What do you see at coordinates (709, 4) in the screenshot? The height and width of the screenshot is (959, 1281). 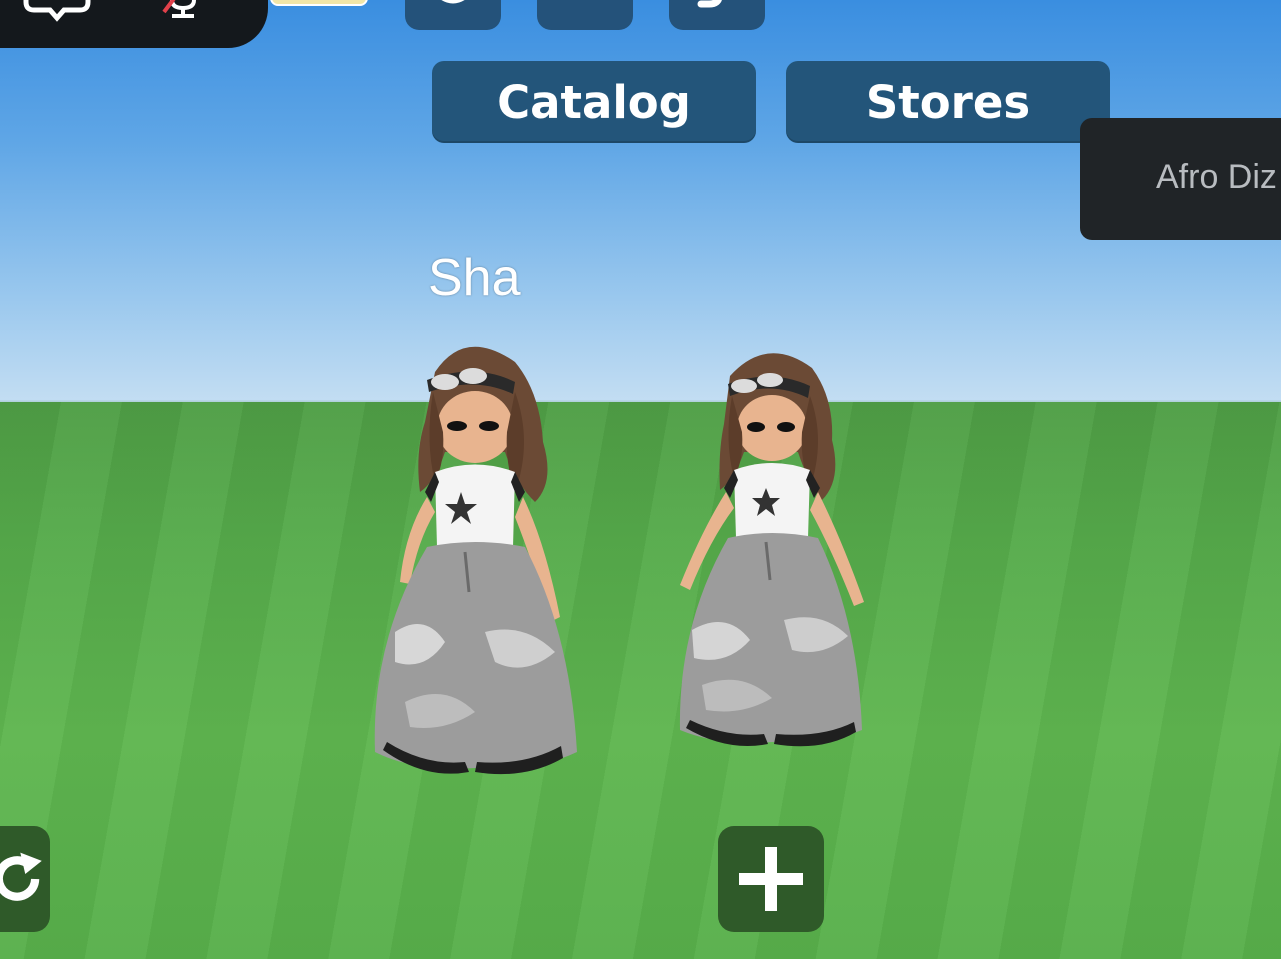 I see `shape-icon` at bounding box center [709, 4].